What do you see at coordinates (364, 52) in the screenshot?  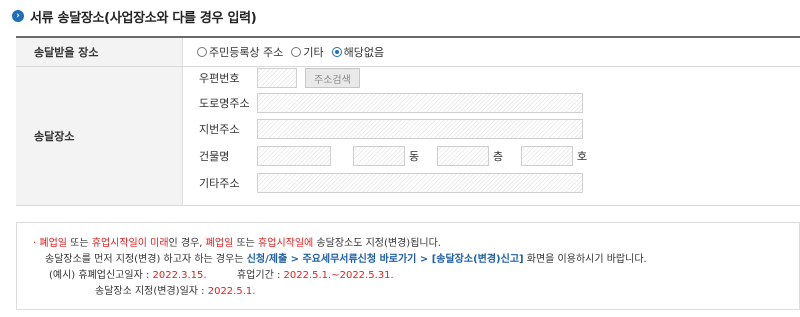 I see `radio-label: 해당없음` at bounding box center [364, 52].